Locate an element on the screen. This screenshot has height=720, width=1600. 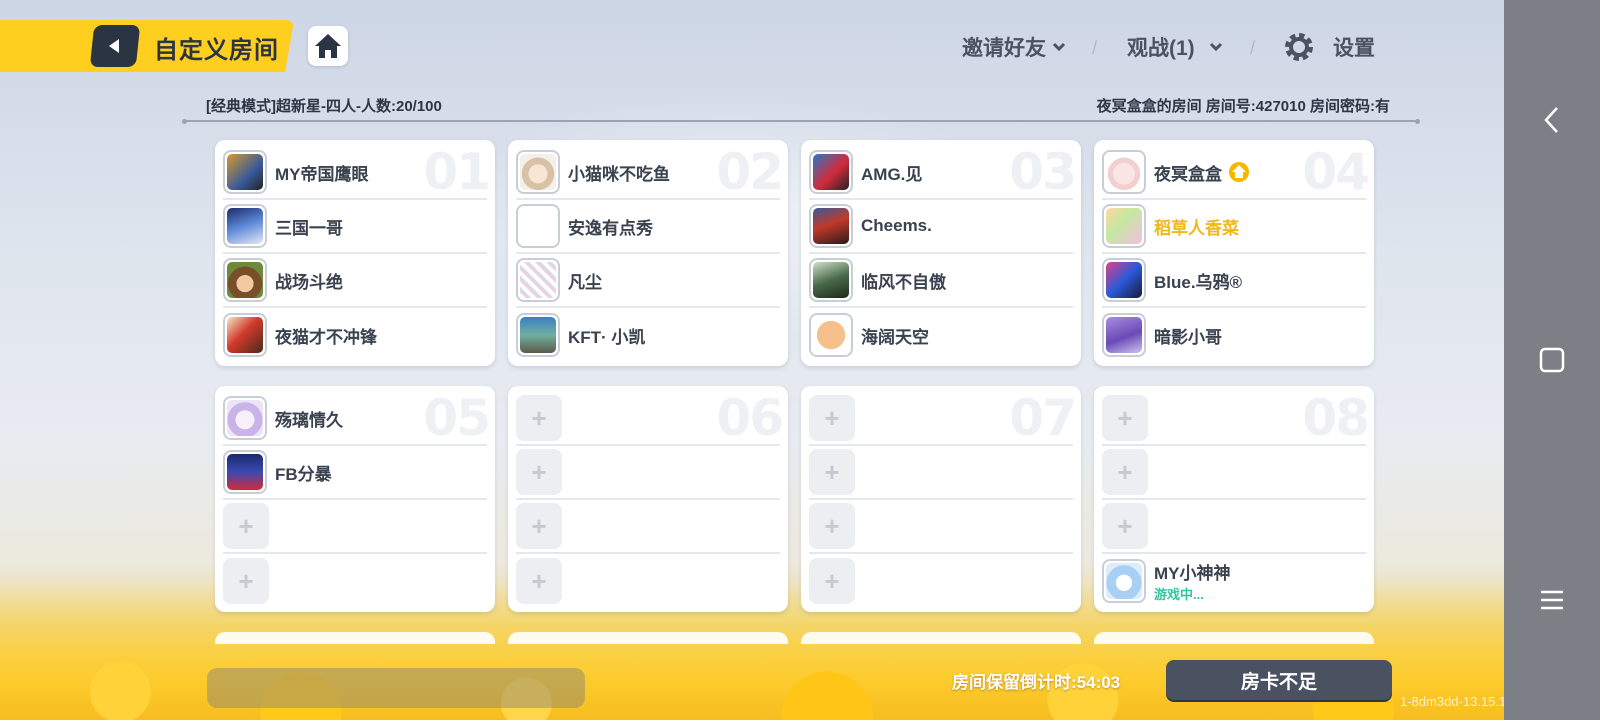
player-slot: 小猫咪不吃鱼 is located at coordinates (648, 173).